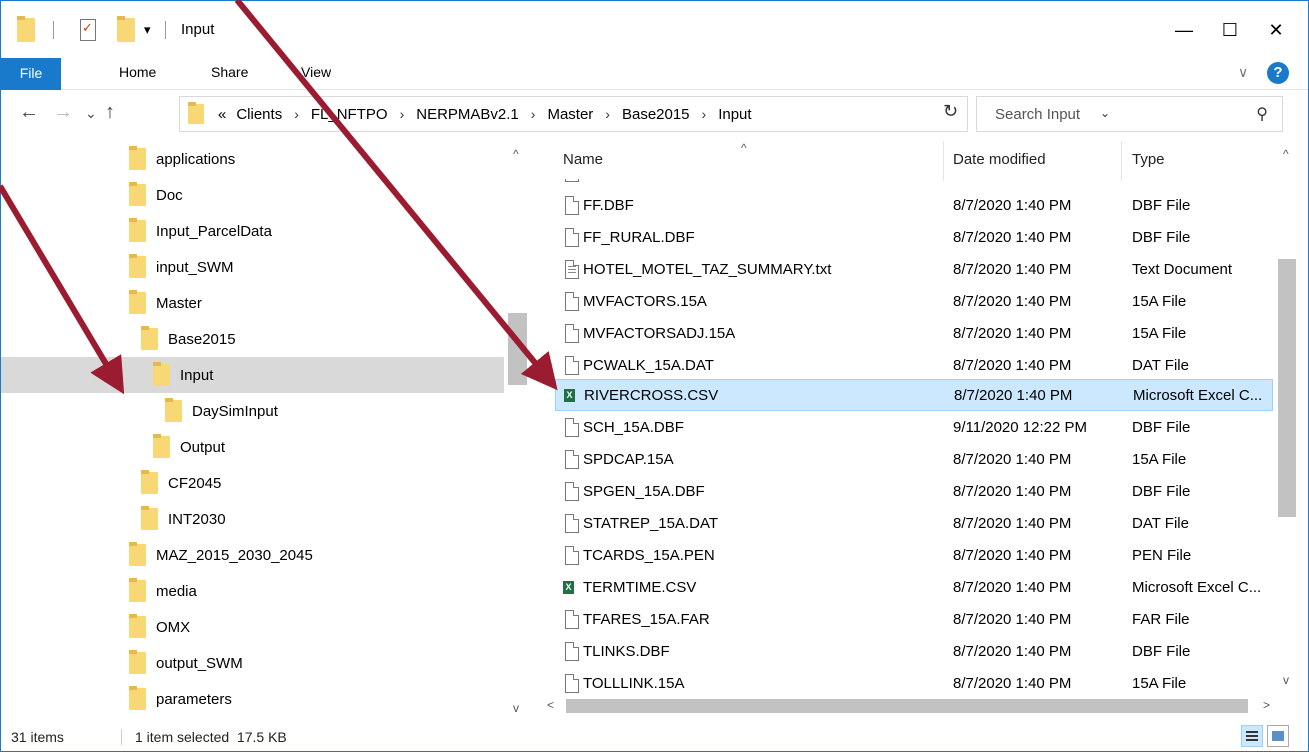  Describe the element at coordinates (110, 112) in the screenshot. I see `up-button: ↑` at that location.